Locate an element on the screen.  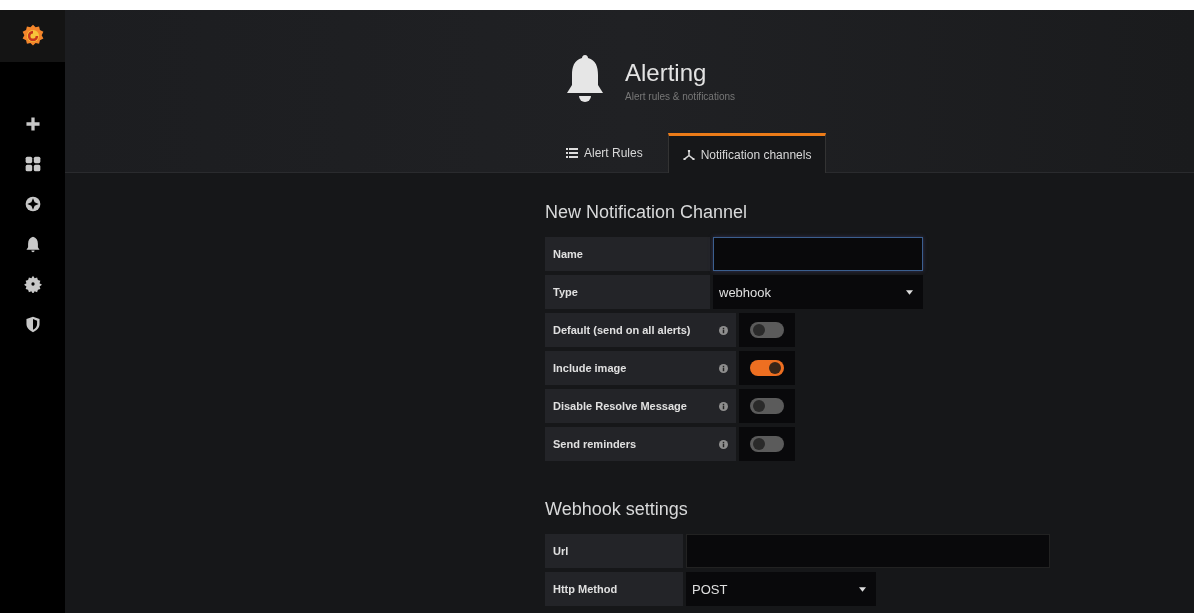
field-label: Disable Resolve Message is located at coordinates (627, 406).